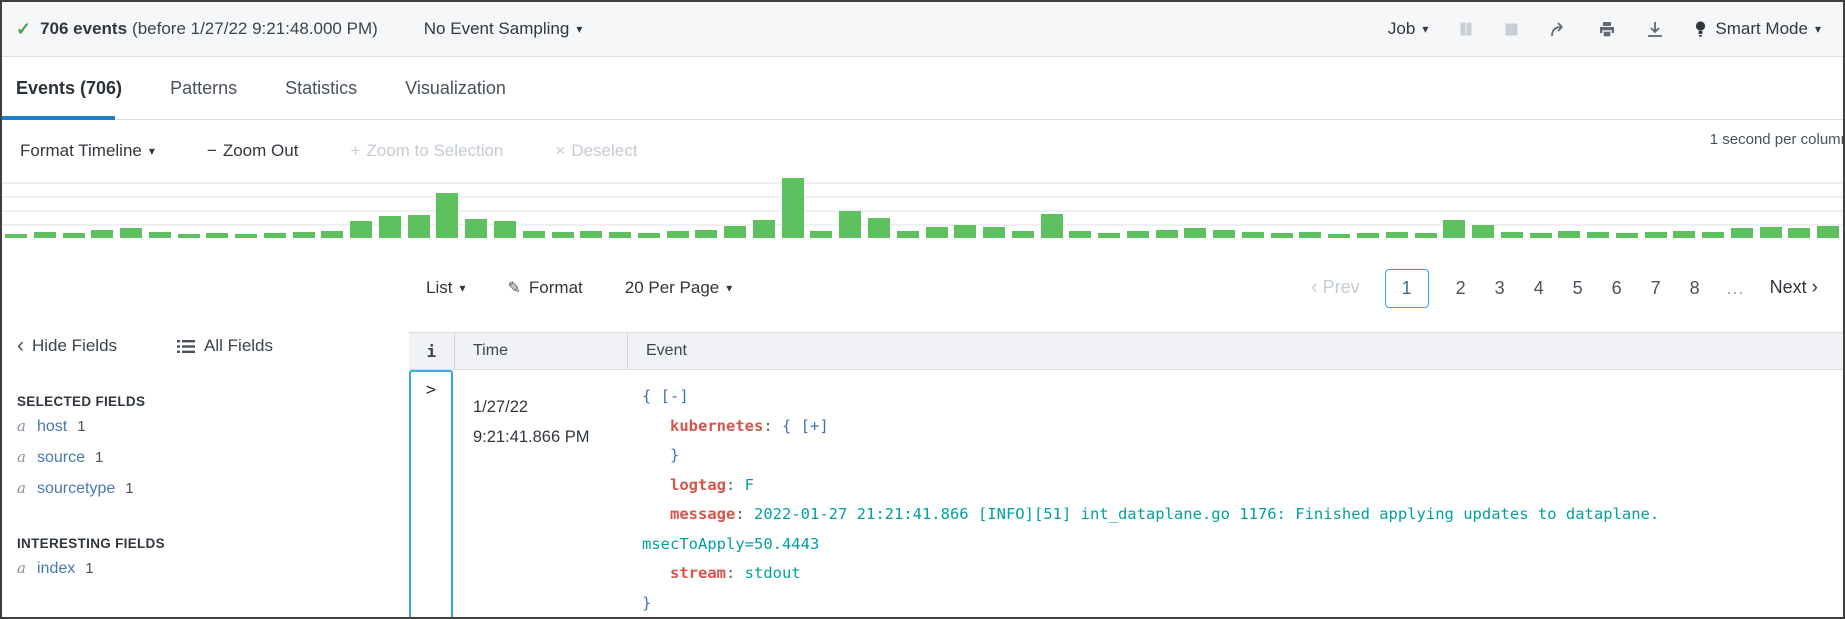 The image size is (1845, 619). What do you see at coordinates (61, 458) in the screenshot?
I see `field-link: source` at bounding box center [61, 458].